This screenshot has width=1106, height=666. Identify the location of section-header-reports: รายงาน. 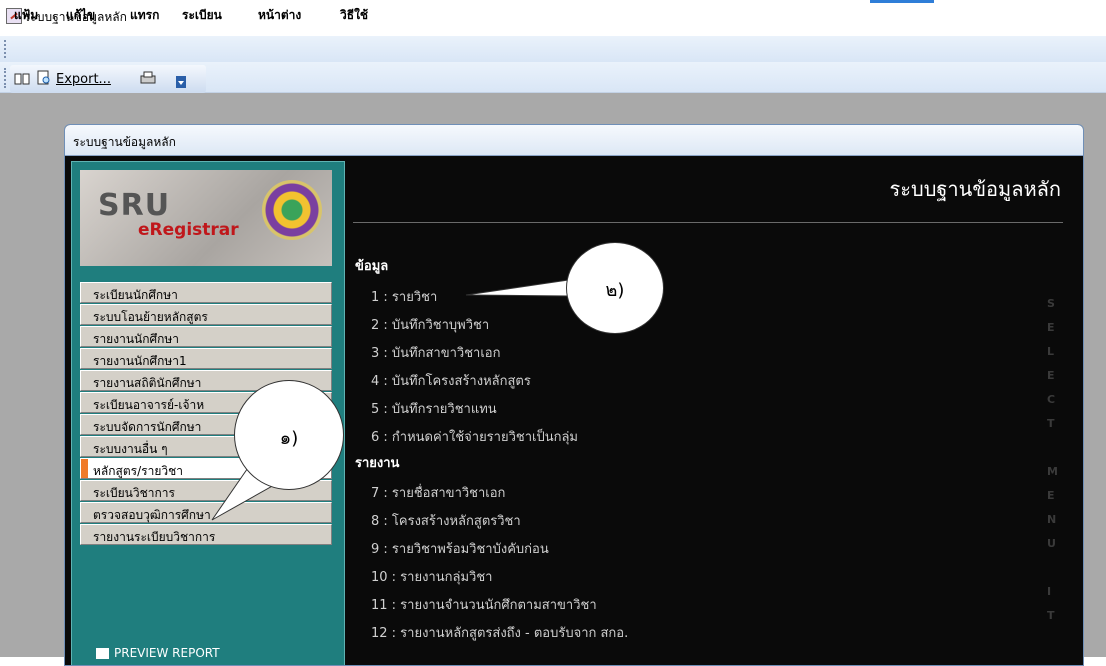
(377, 463).